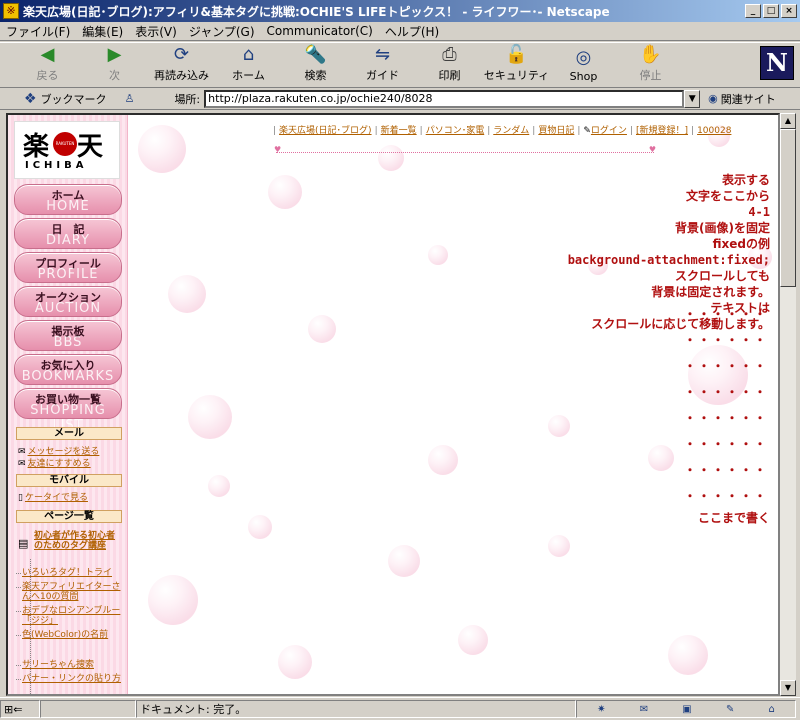 The image size is (800, 720). What do you see at coordinates (662, 131) in the screenshot?
I see `header-link: [新規登録！]` at bounding box center [662, 131].